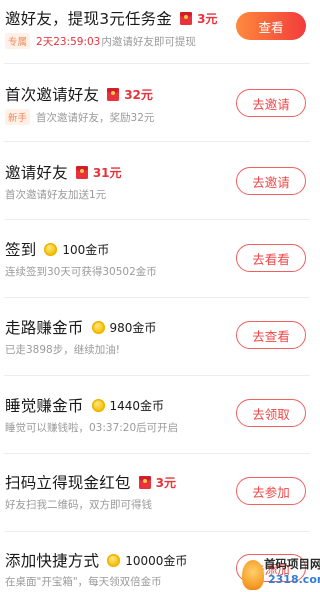  Describe the element at coordinates (271, 335) in the screenshot. I see `go-check-button: 去查看` at that location.